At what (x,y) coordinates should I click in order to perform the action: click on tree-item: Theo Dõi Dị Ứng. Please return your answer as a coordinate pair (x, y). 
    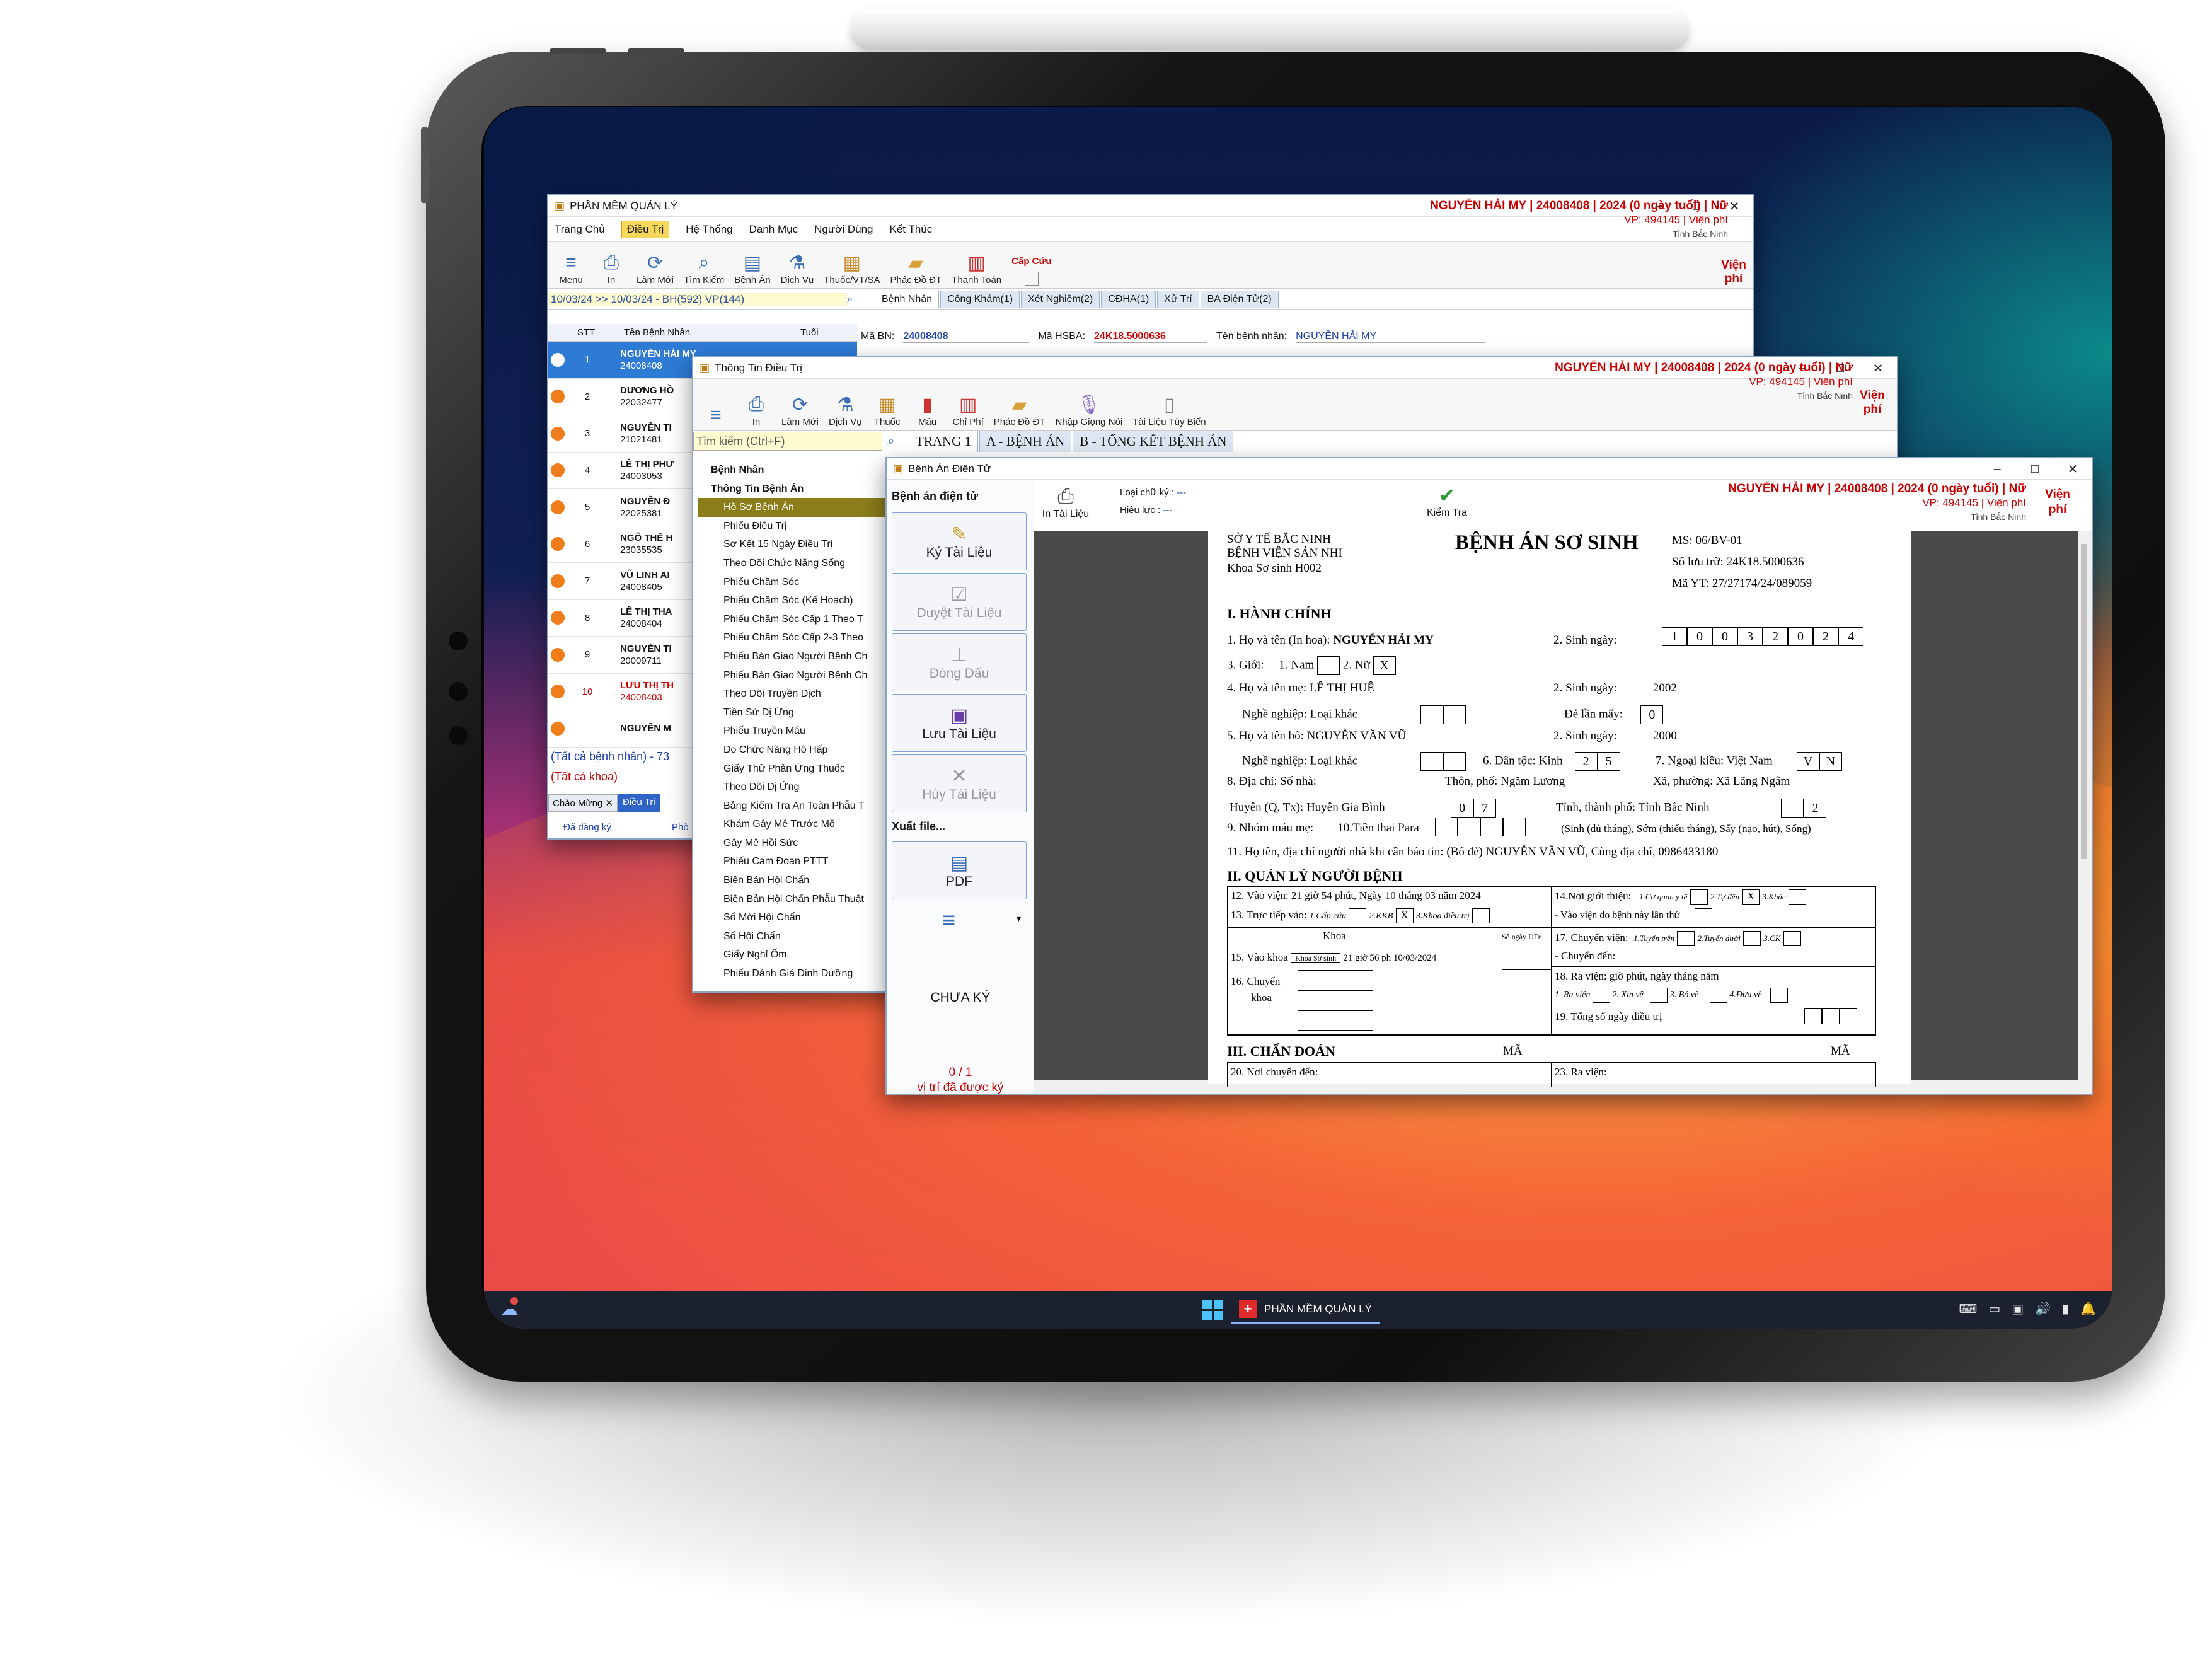
    Looking at the image, I should click on (791, 787).